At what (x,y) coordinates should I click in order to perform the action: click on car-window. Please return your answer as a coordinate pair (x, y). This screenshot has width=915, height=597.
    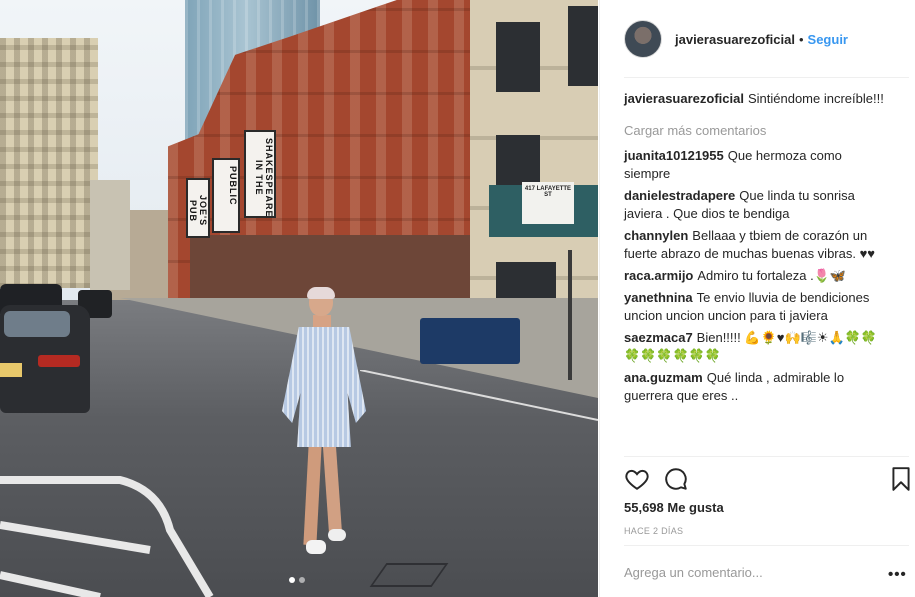
    Looking at the image, I should click on (37, 324).